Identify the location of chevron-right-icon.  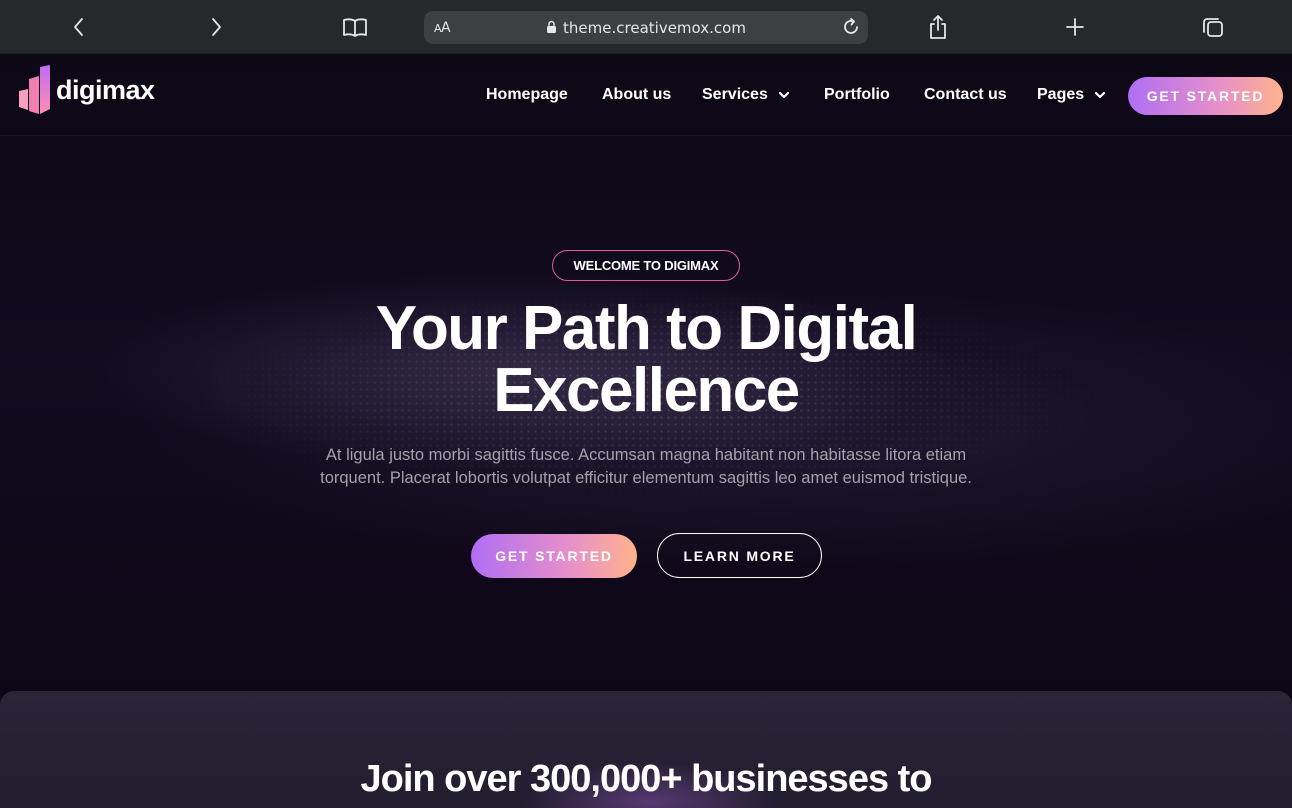
(216, 27).